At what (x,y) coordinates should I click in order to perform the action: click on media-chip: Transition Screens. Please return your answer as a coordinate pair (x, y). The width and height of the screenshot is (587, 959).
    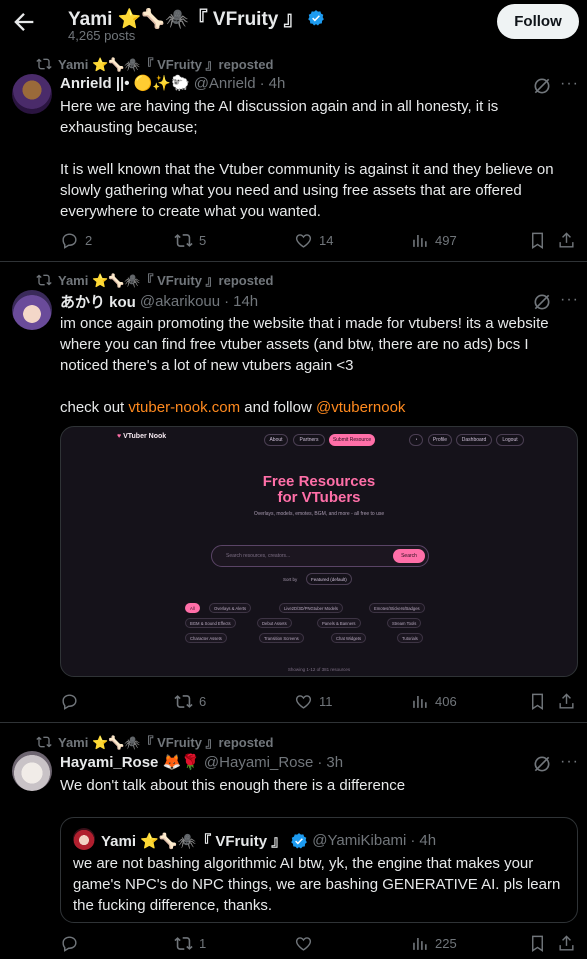
    Looking at the image, I should click on (281, 638).